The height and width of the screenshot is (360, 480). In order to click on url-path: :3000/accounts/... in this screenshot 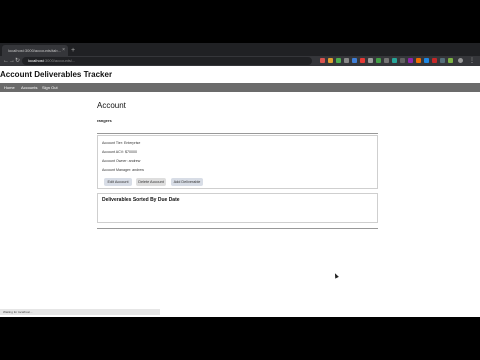, I will do `click(59, 60)`.